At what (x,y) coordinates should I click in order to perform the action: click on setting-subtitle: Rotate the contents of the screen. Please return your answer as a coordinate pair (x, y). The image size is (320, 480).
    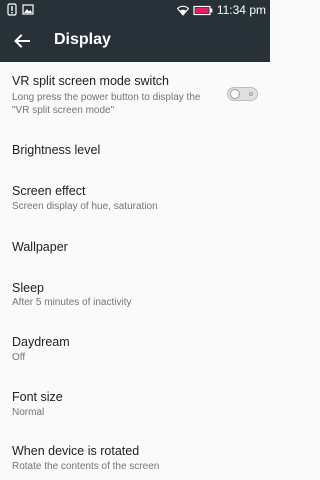
    Looking at the image, I should click on (86, 466).